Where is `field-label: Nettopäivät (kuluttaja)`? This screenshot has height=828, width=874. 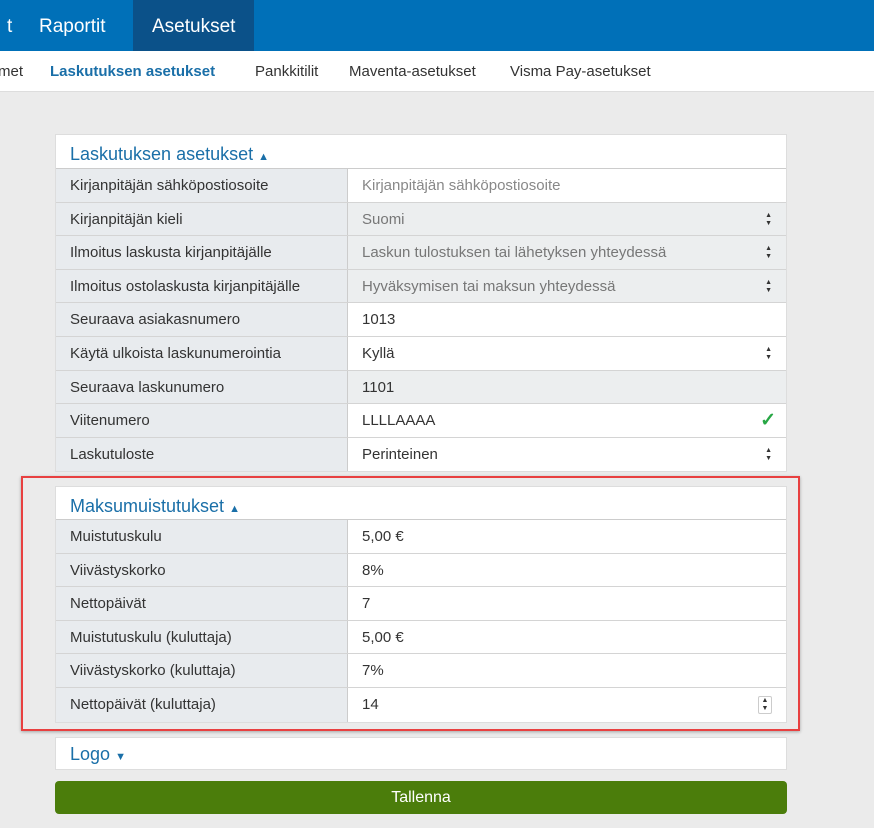
field-label: Nettopäivät (kuluttaja) is located at coordinates (202, 704).